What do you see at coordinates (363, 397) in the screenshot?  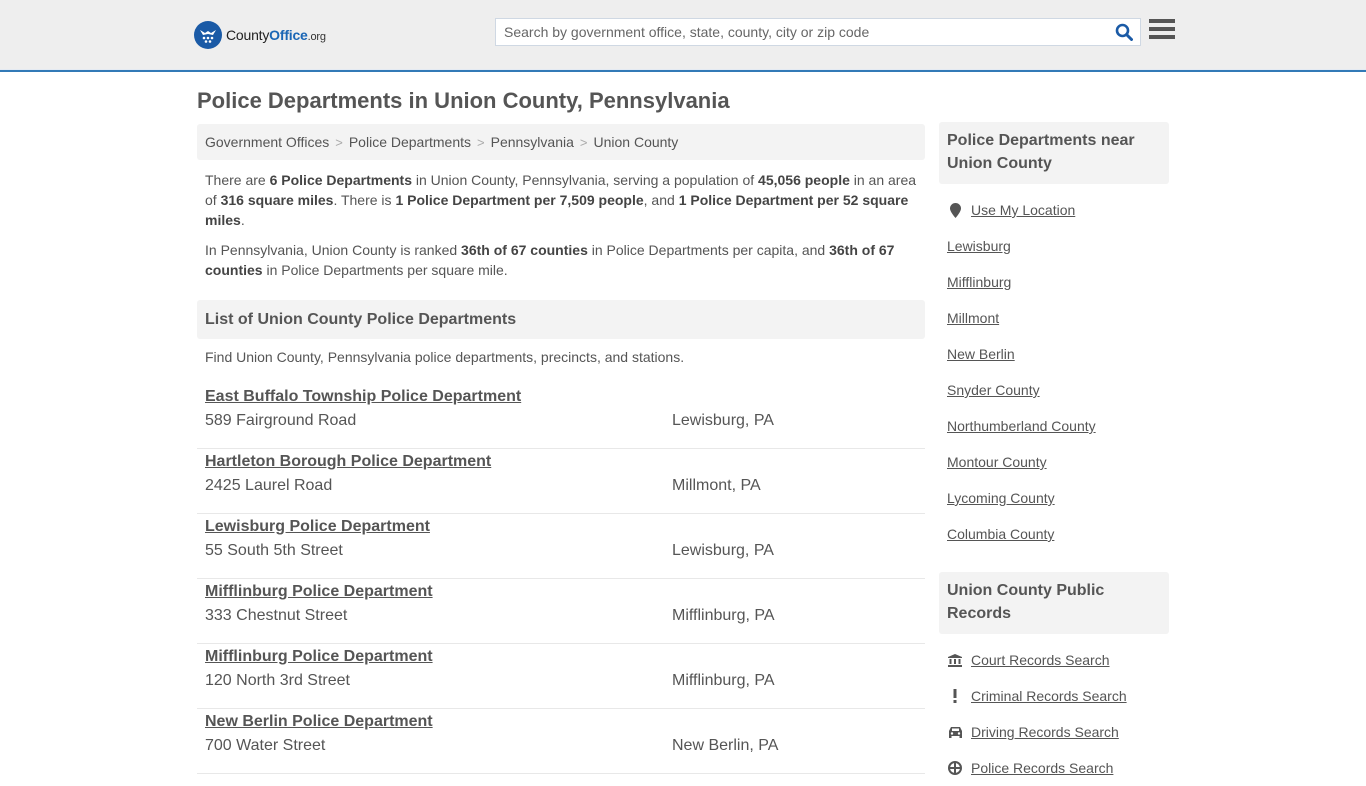 I see `department-name-link: East Buffalo Township Police Department` at bounding box center [363, 397].